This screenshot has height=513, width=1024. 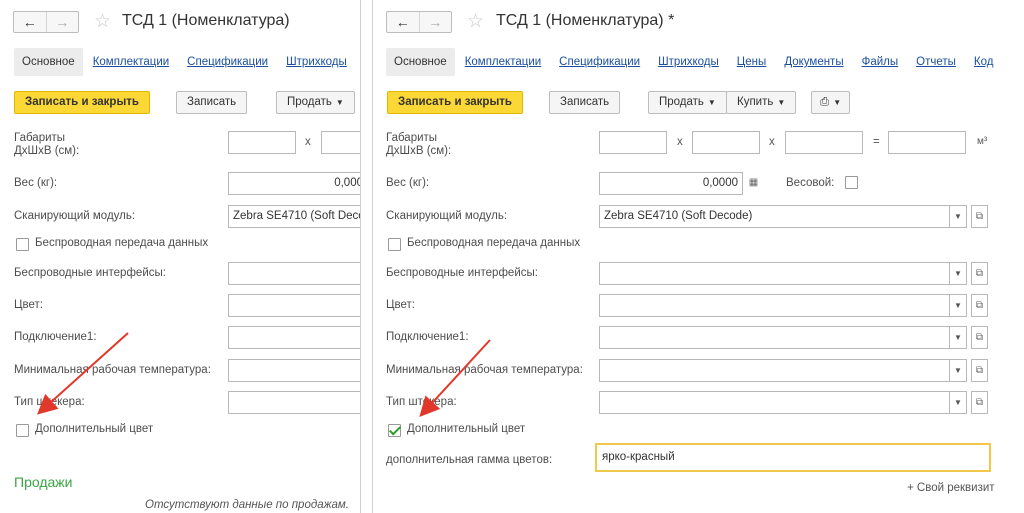 What do you see at coordinates (979, 337) in the screenshot?
I see `conn-open-icon: ⧉` at bounding box center [979, 337].